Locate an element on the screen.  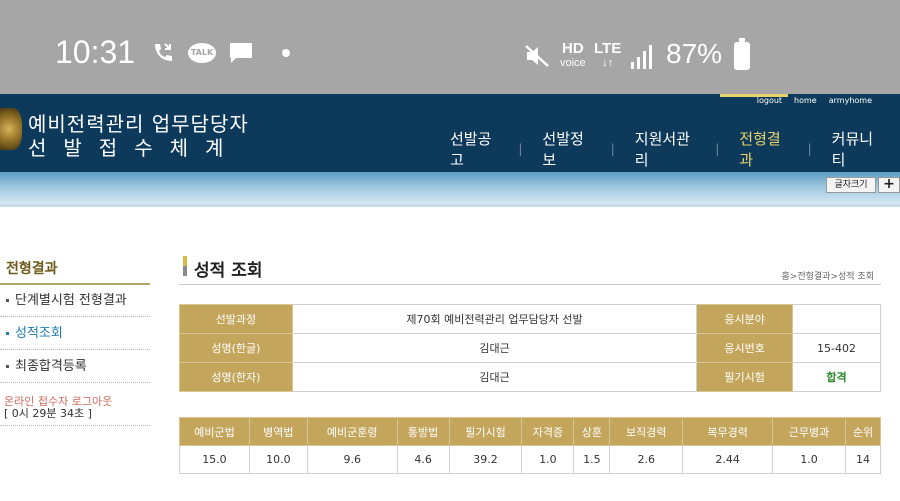
nav-item-results-label: 전형결과 is located at coordinates (760, 149).